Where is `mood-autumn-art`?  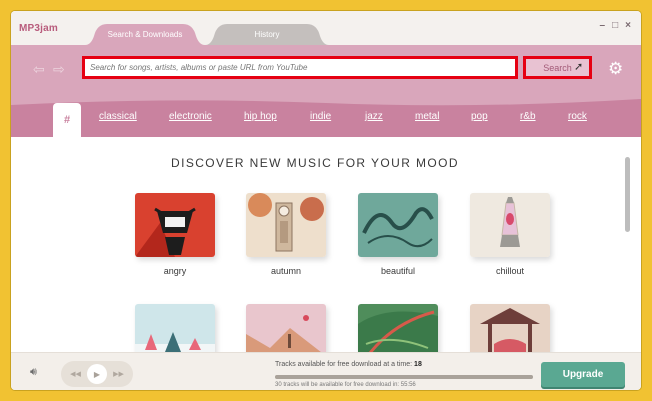
mood-autumn-art is located at coordinates (286, 225).